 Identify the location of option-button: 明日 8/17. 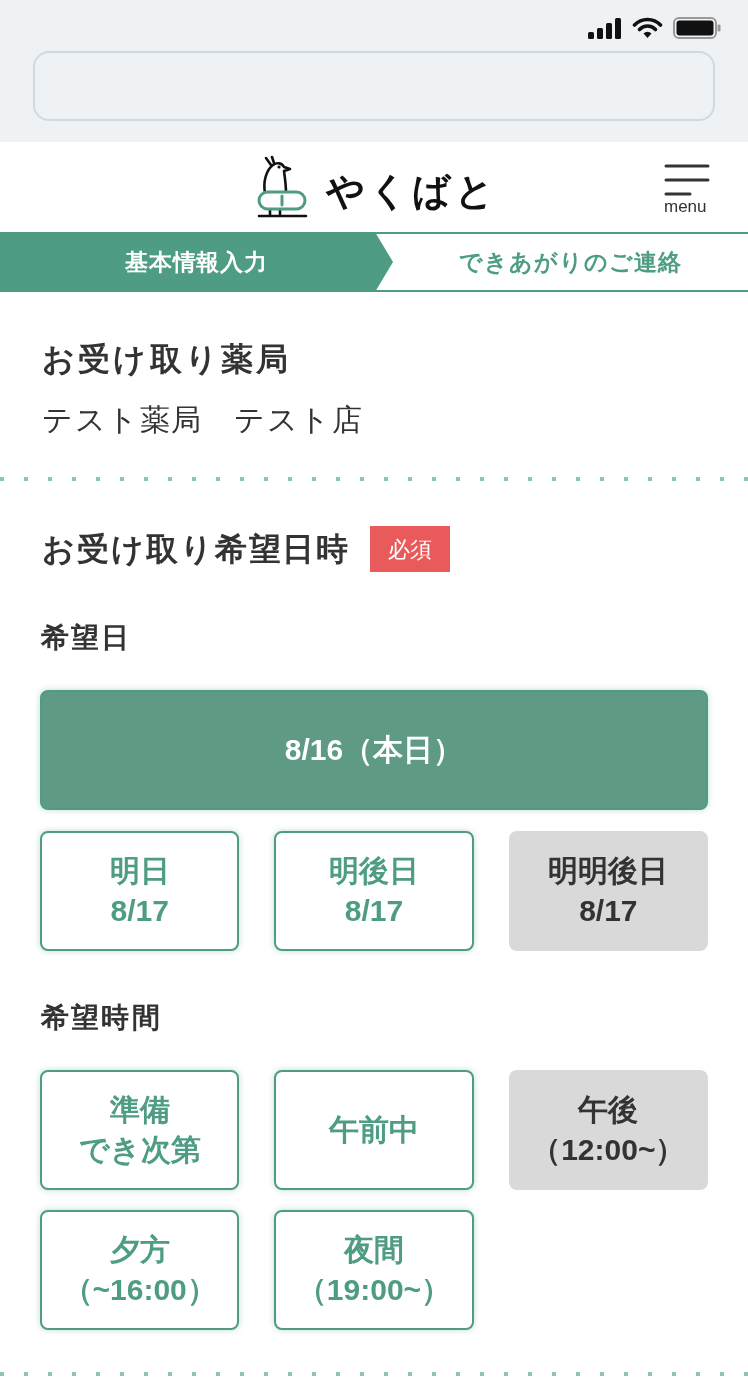
(140, 891).